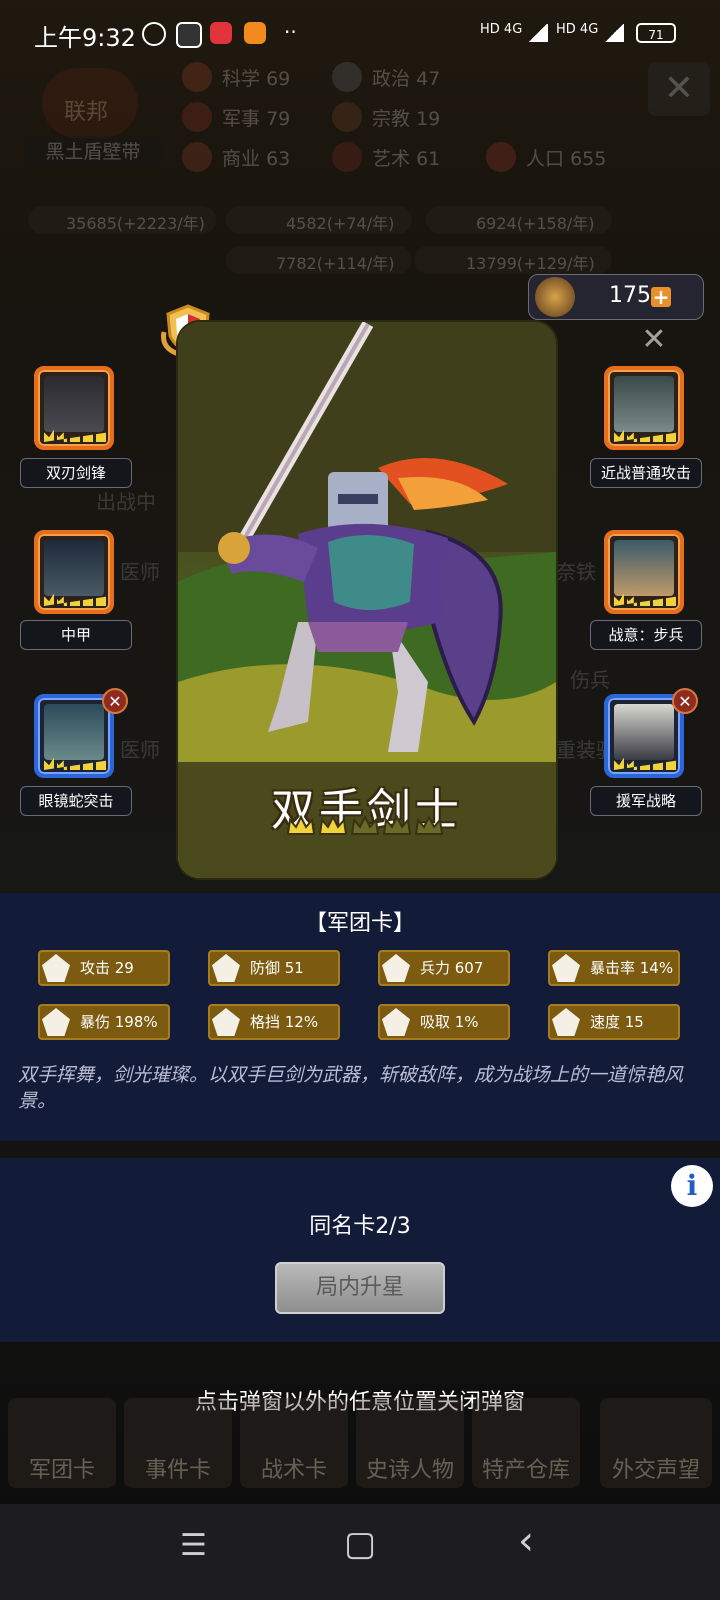 This screenshot has height=1600, width=720. Describe the element at coordinates (685, 701) in the screenshot. I see `remove-skill-right-3-icon: ✕` at that location.